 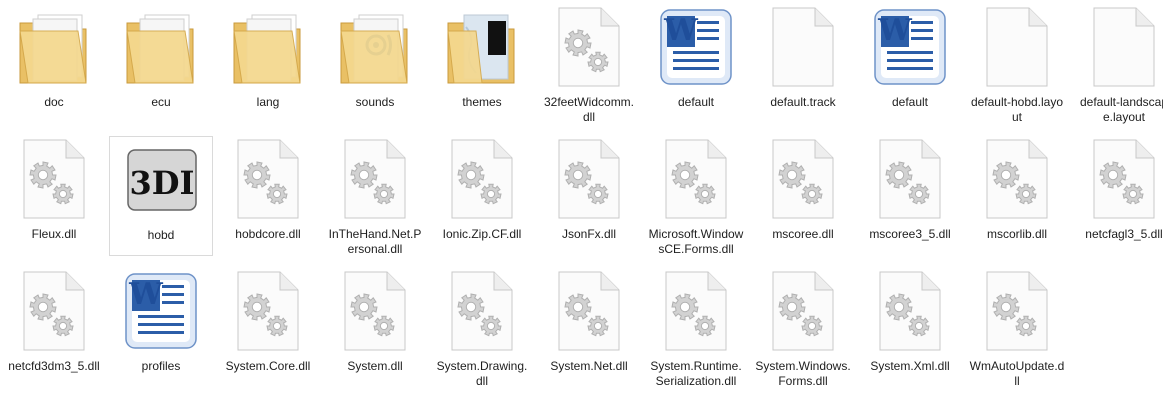 I want to click on file-item: lang, so click(x=268, y=64).